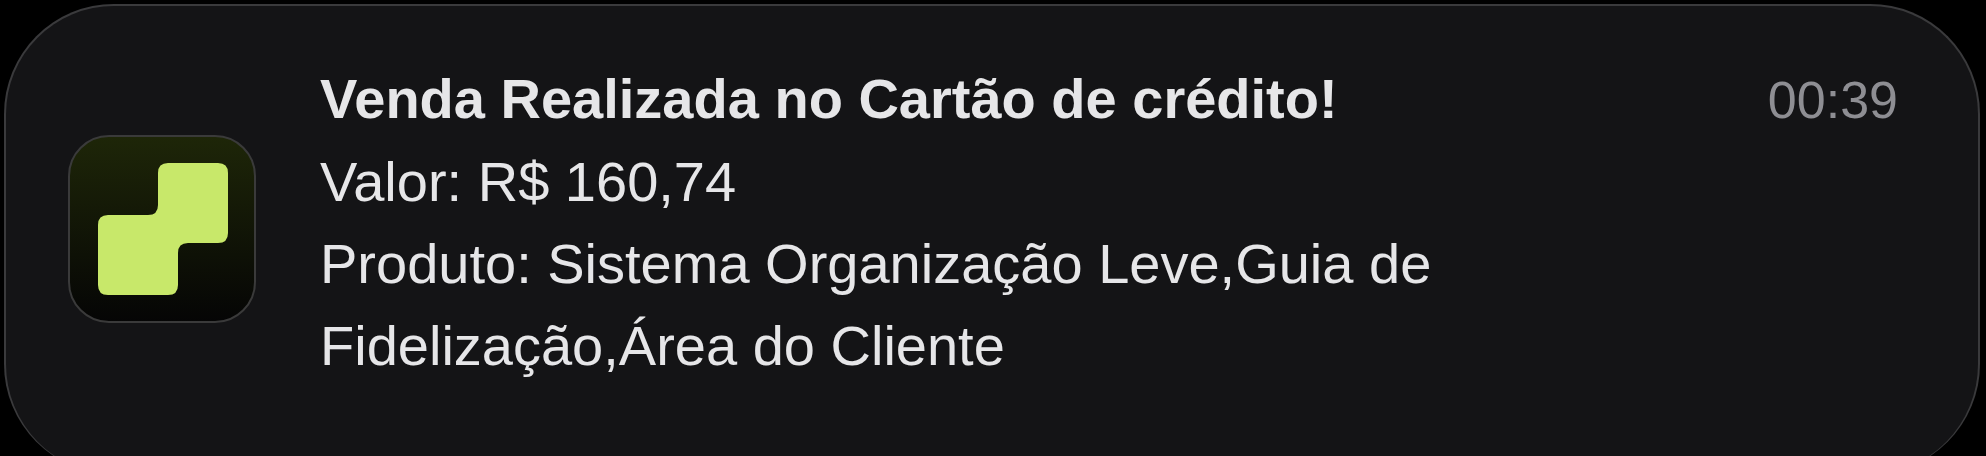 This screenshot has width=1986, height=456. What do you see at coordinates (1832, 100) in the screenshot?
I see `notification-time: 00:39` at bounding box center [1832, 100].